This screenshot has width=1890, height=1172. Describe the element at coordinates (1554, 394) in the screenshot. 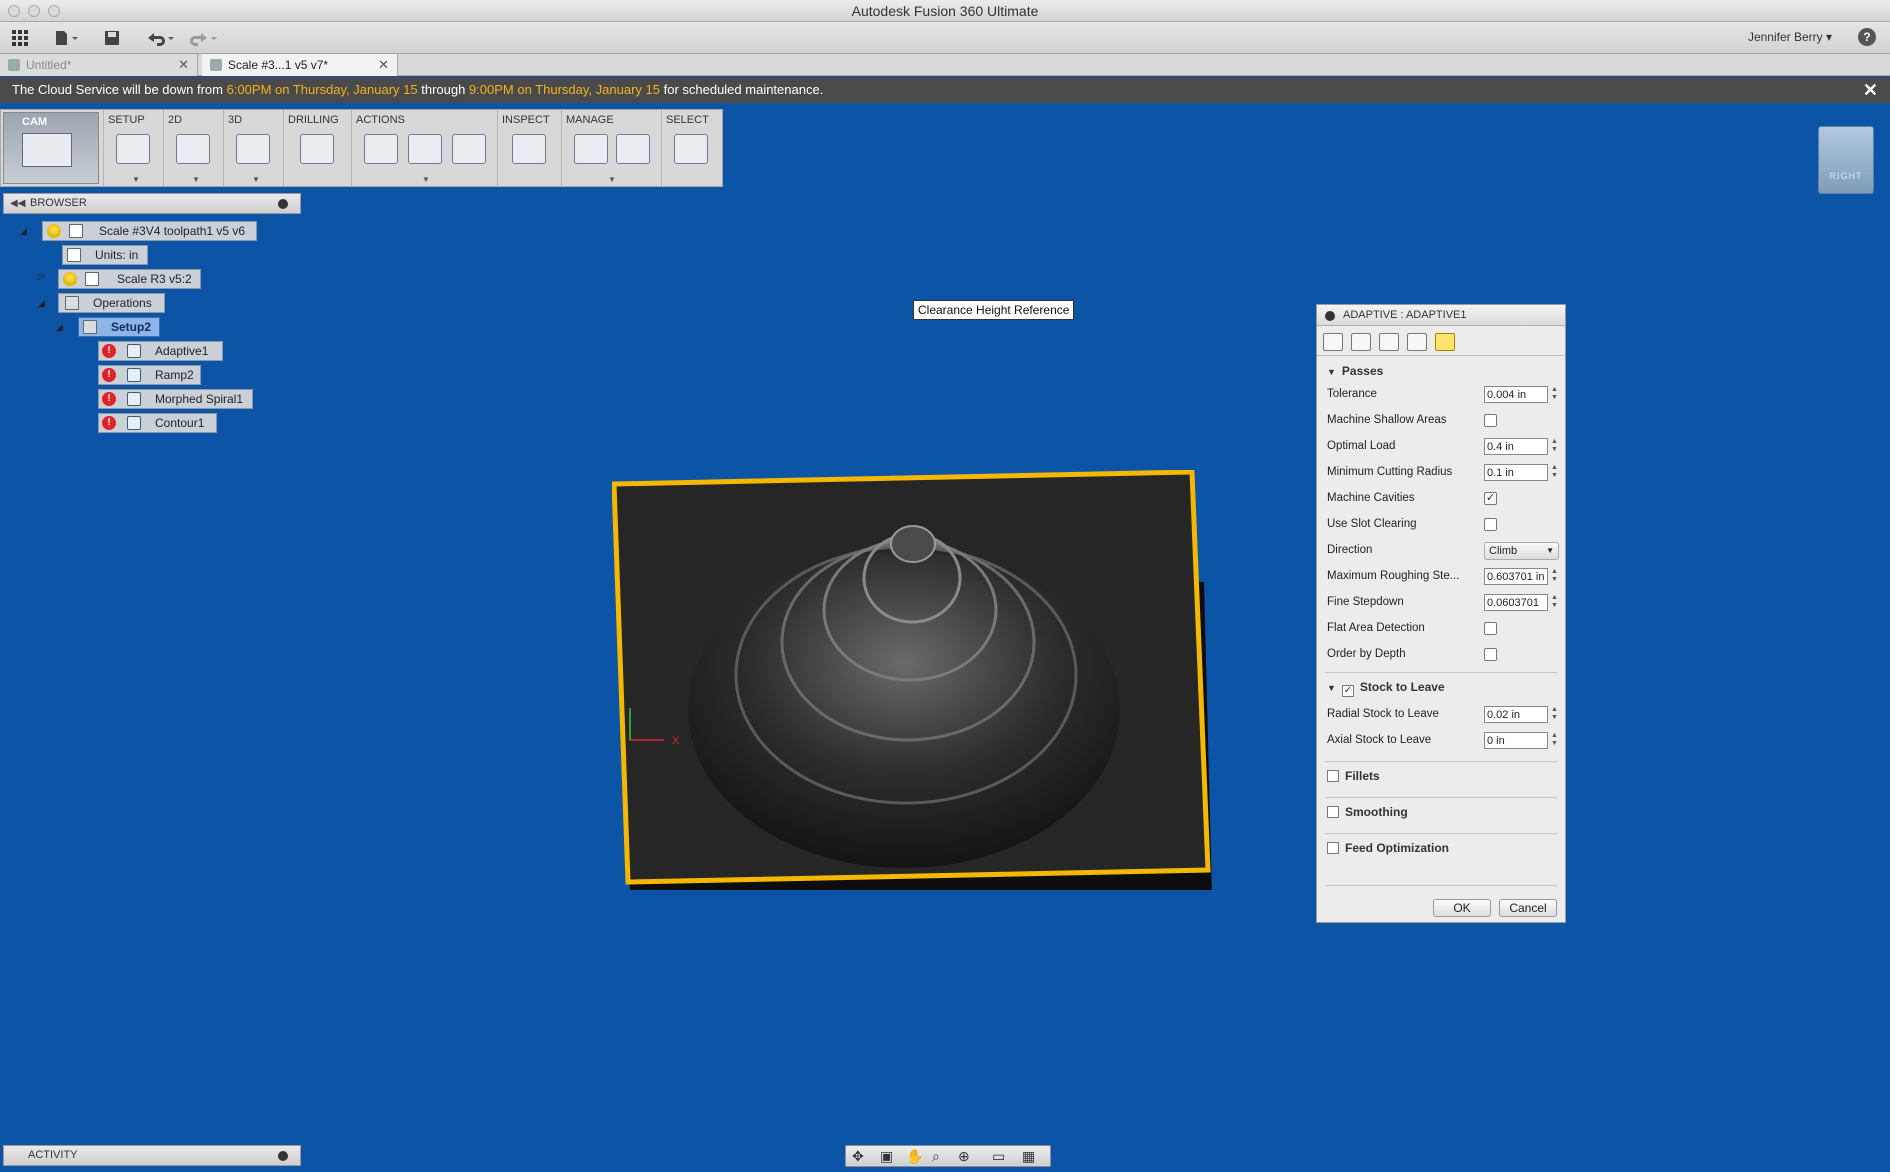

I see `tolerance-spinner: ▲ ▼` at that location.